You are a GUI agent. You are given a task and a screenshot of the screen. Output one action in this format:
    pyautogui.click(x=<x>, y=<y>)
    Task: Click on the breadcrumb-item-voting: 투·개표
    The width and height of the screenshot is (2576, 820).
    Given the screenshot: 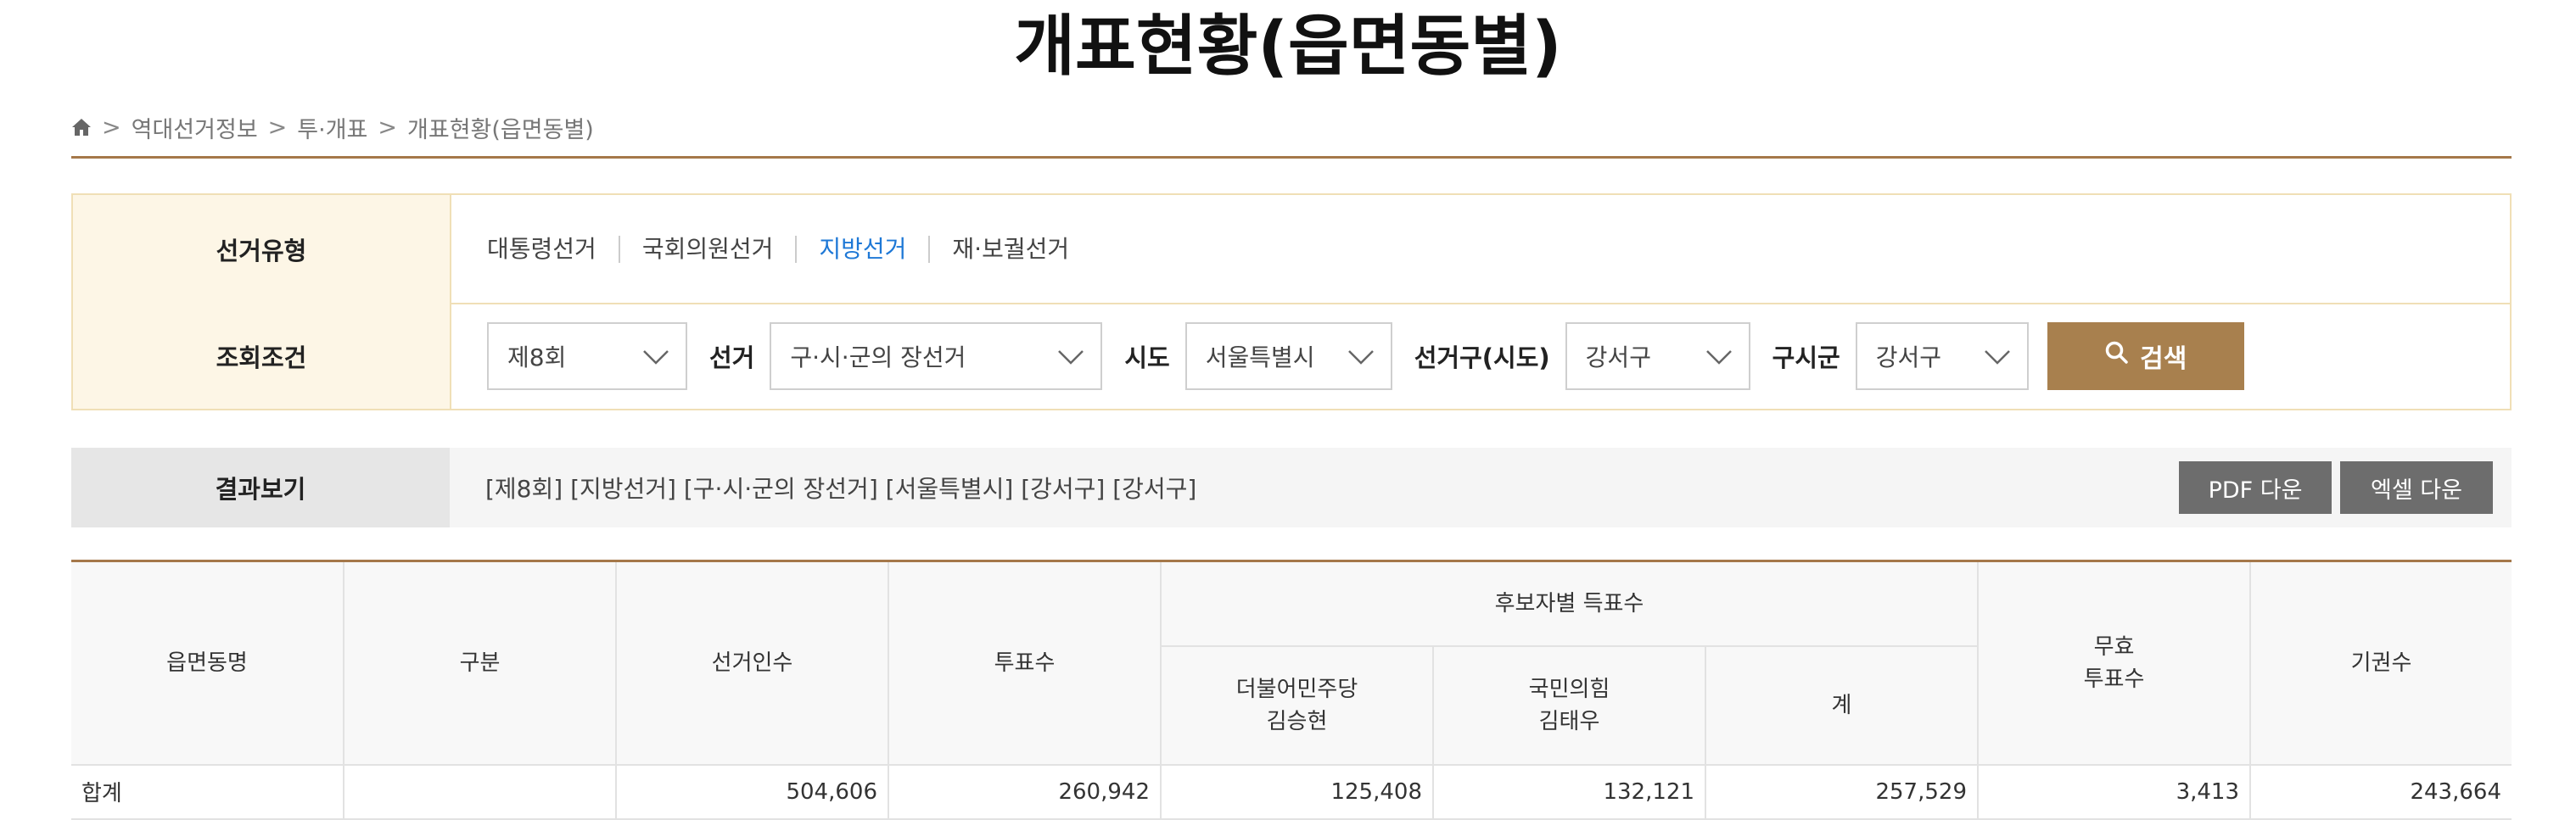 What is the action you would take?
    pyautogui.click(x=332, y=127)
    